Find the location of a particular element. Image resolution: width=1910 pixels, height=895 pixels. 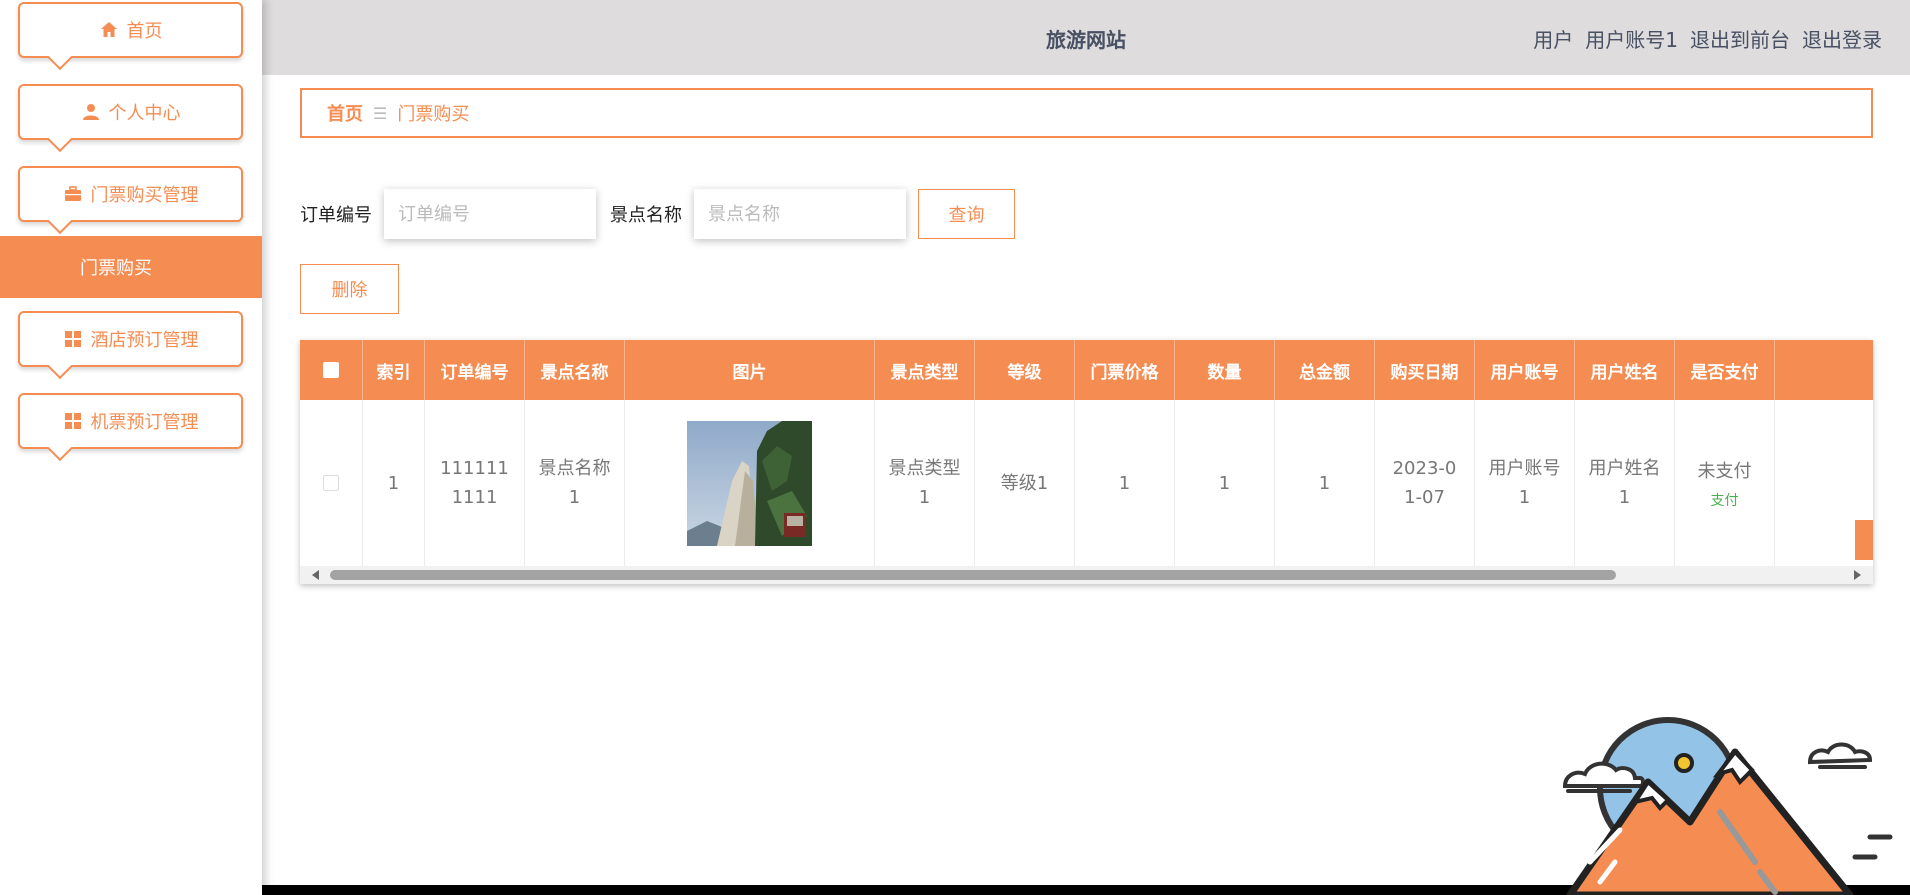

header-user-area: 用户 用户账号1 退出到前台 退出登录 is located at coordinates (1707, 38).